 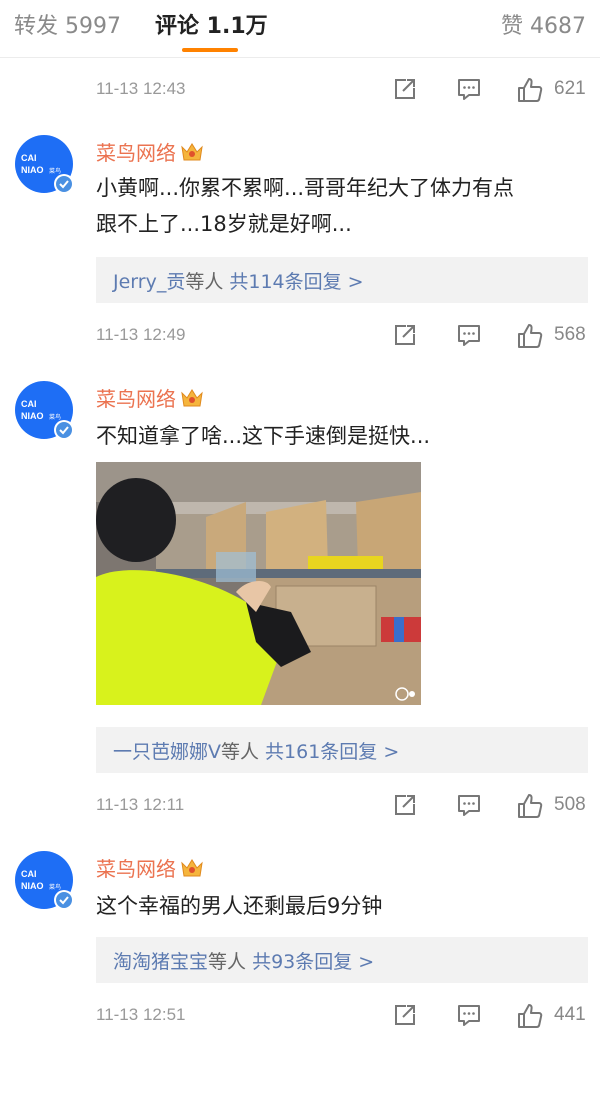 What do you see at coordinates (343, 1015) in the screenshot?
I see `comment-meta-row: 11-13 12:51 441` at bounding box center [343, 1015].